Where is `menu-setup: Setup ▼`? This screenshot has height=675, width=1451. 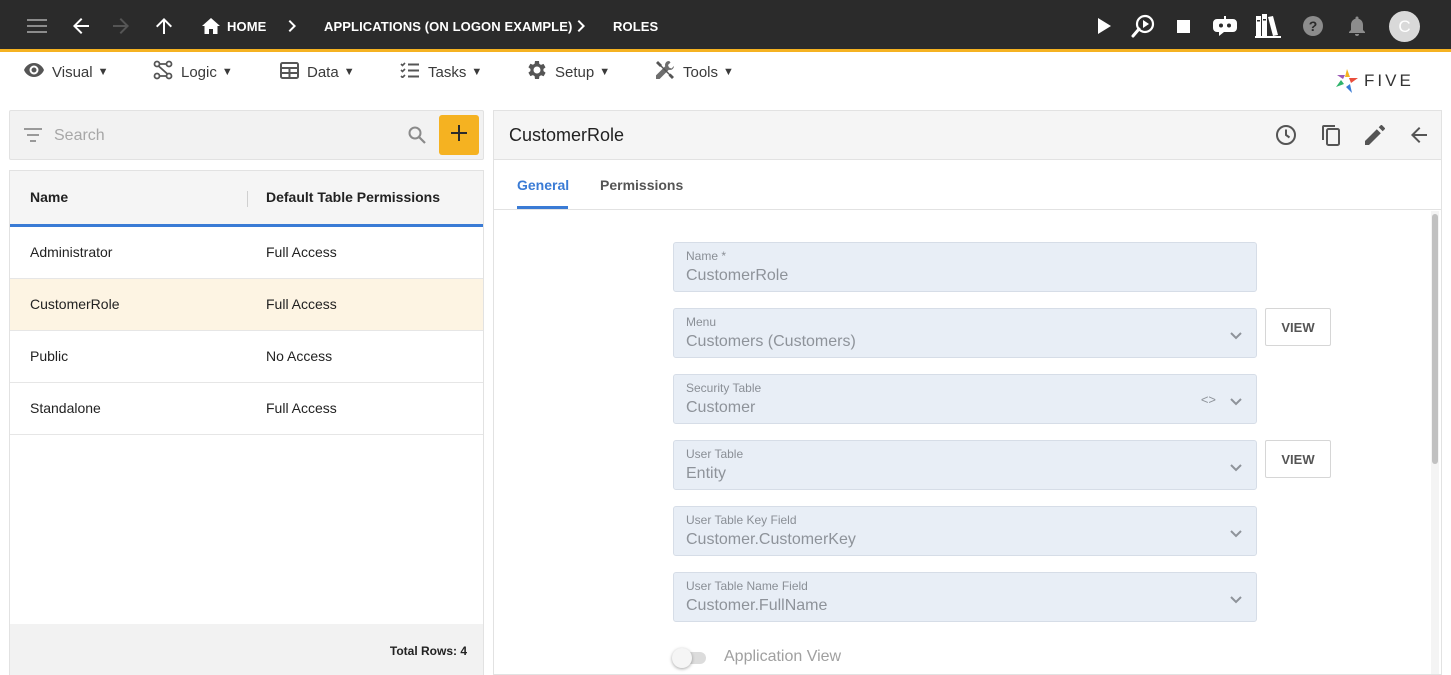 menu-setup: Setup ▼ is located at coordinates (568, 72).